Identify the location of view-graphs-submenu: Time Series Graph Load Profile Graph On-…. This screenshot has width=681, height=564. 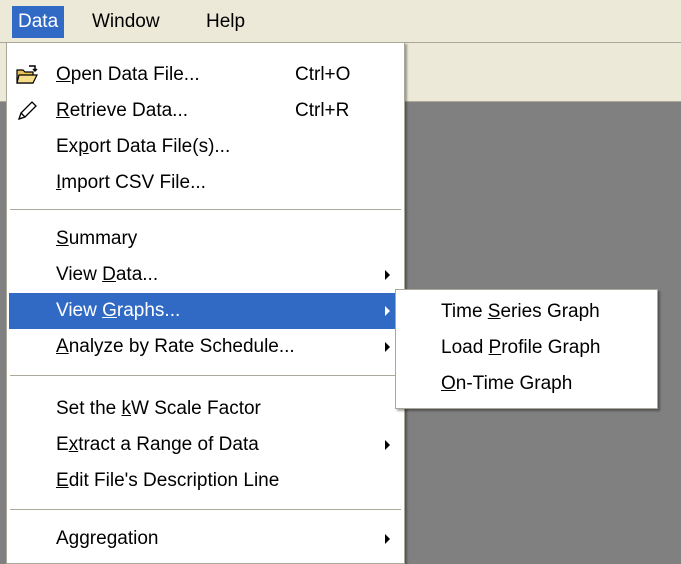
(526, 349).